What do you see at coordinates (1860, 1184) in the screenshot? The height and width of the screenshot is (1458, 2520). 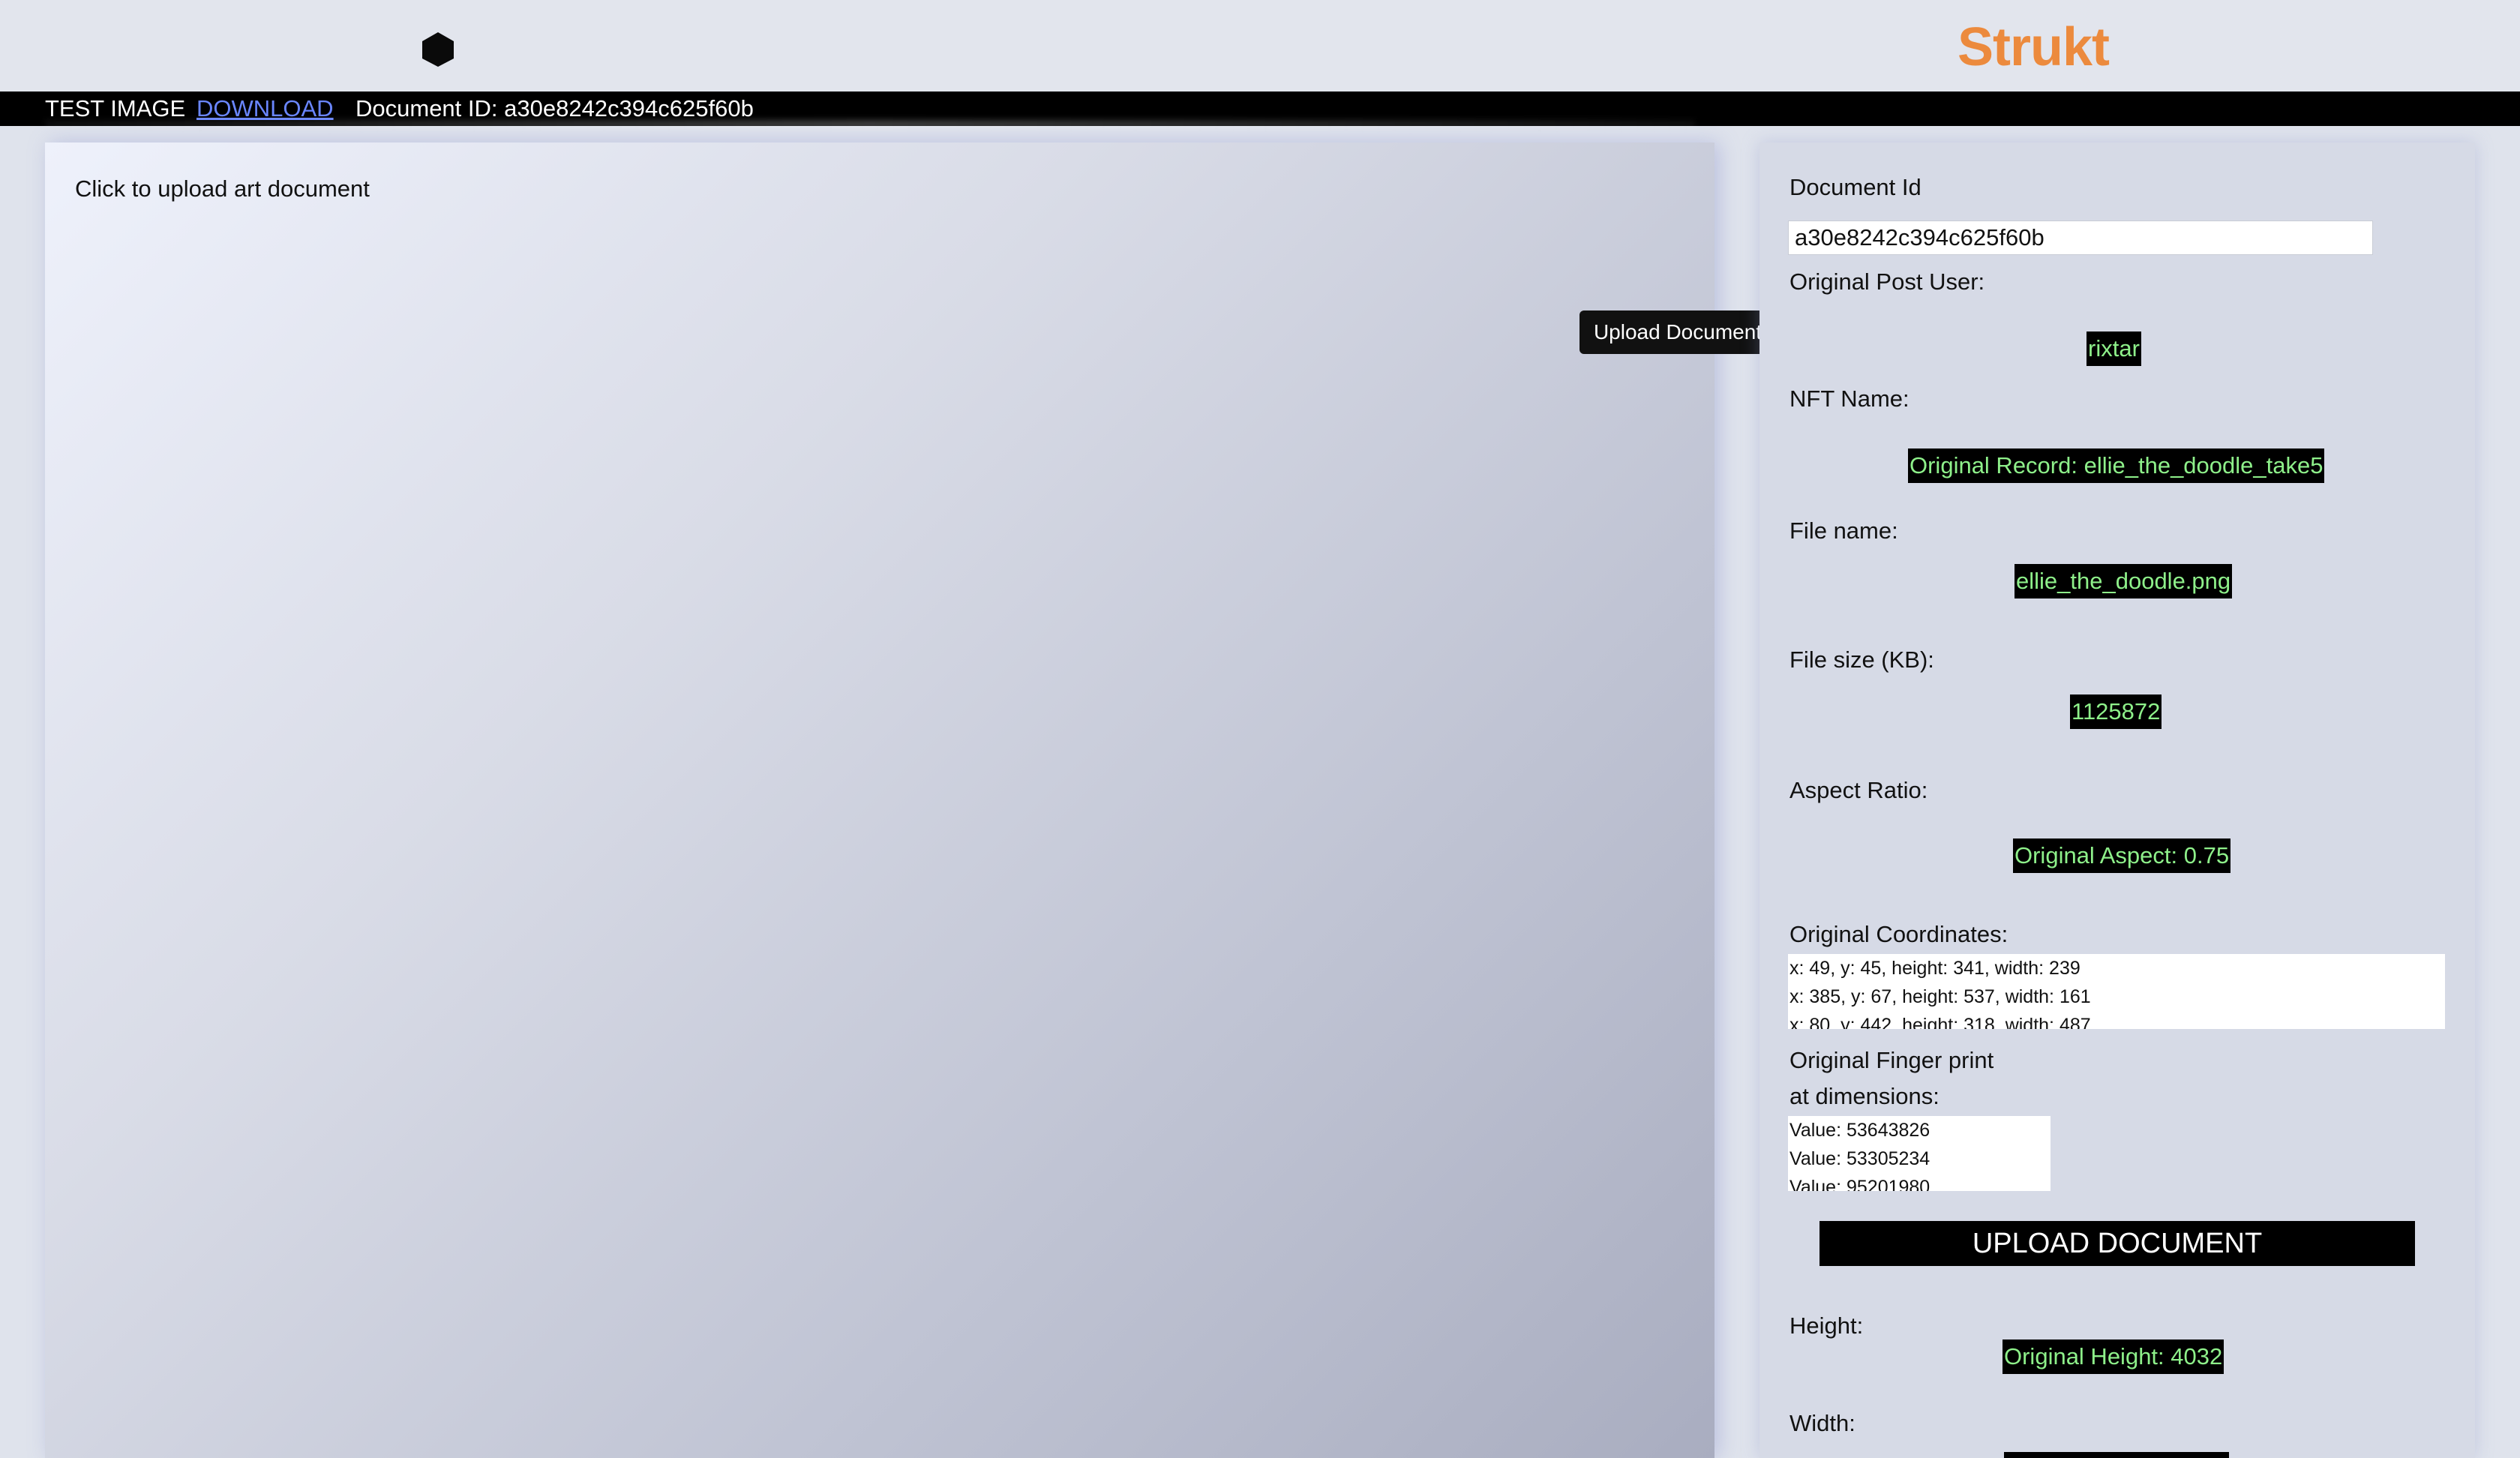 I see `fingerprint-row: Value: 95201980` at bounding box center [1860, 1184].